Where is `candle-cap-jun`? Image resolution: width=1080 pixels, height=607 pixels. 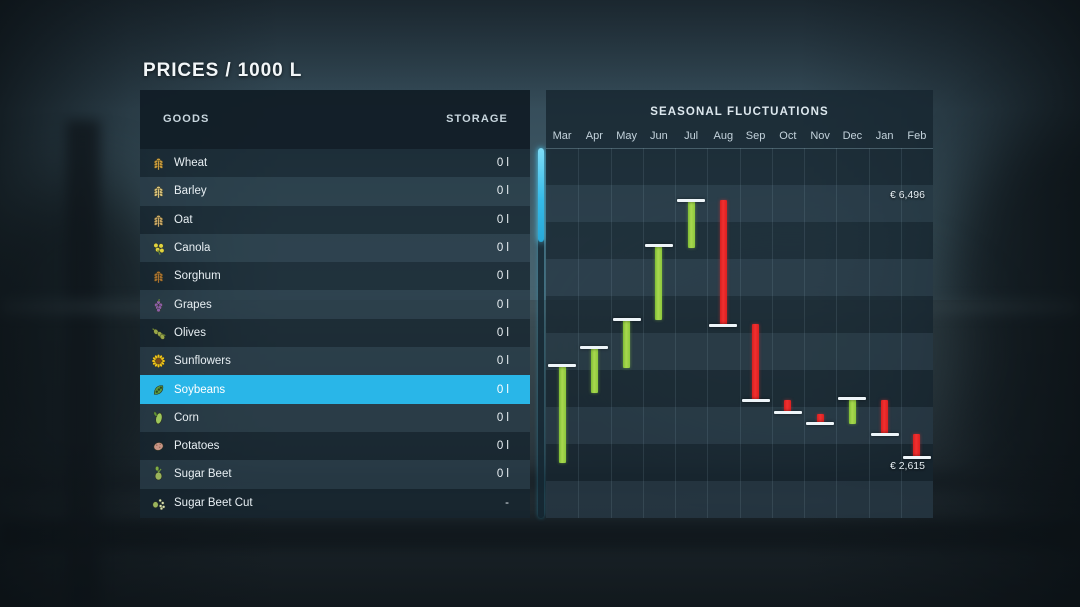 candle-cap-jun is located at coordinates (658, 245).